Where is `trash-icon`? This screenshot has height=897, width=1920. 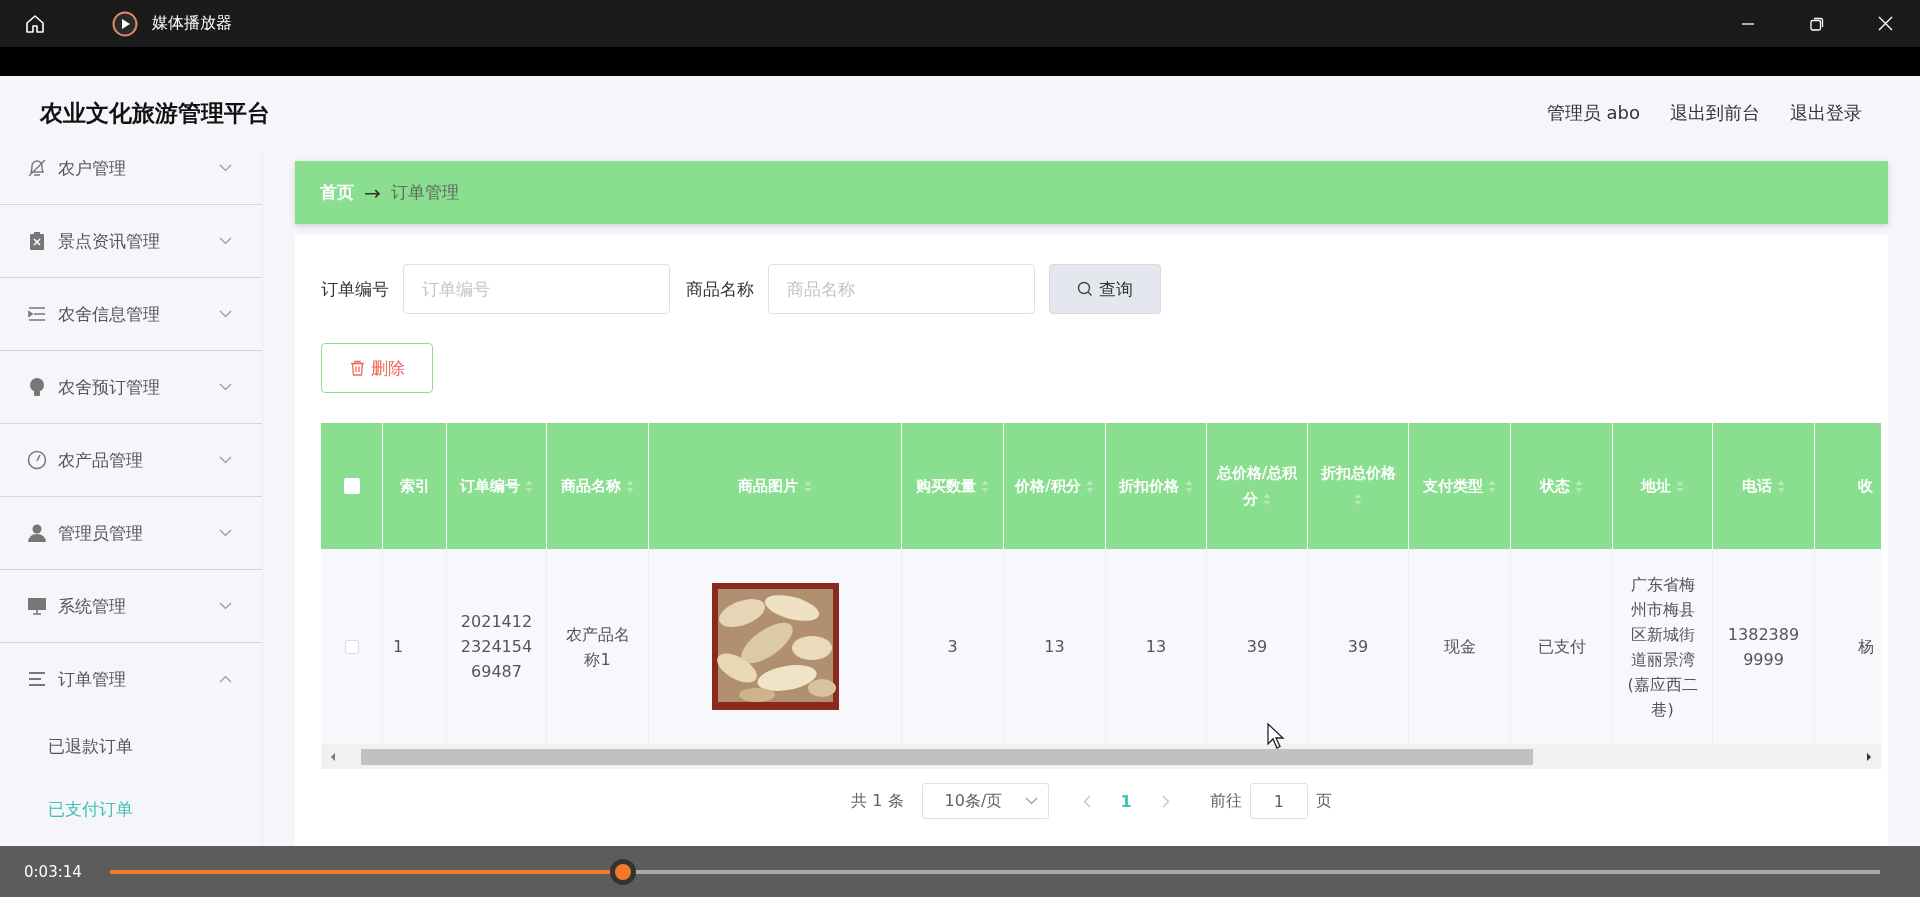 trash-icon is located at coordinates (357, 368).